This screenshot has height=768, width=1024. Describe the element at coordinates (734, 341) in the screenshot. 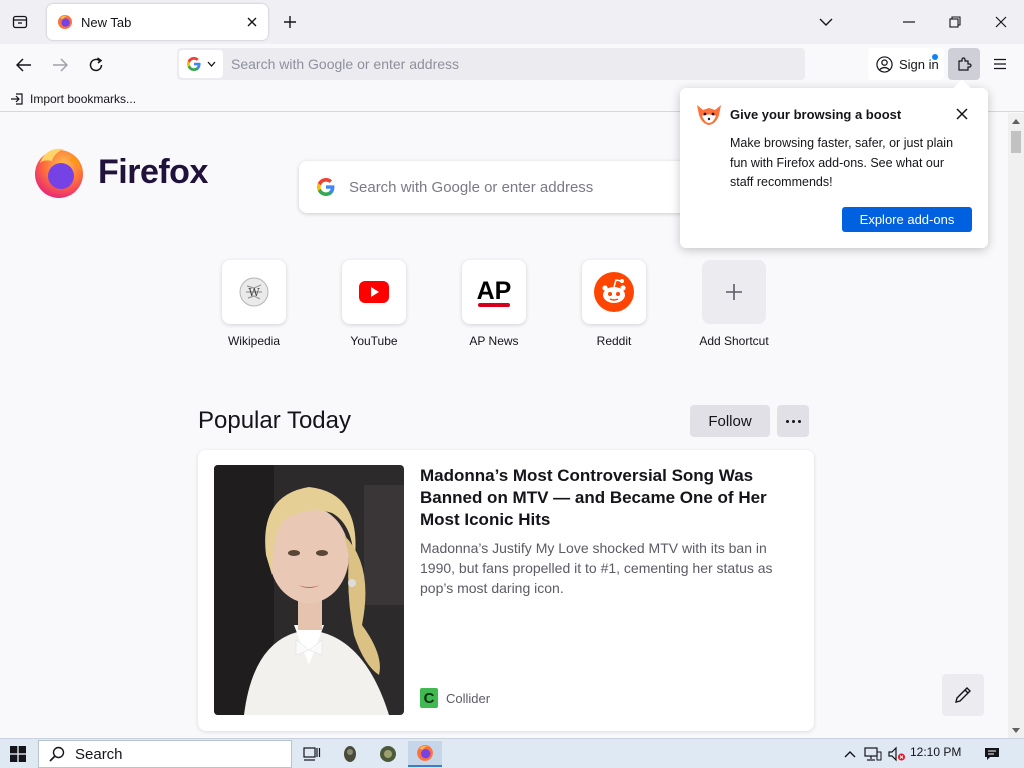

I see `shortcut-label: Add Shortcut` at that location.